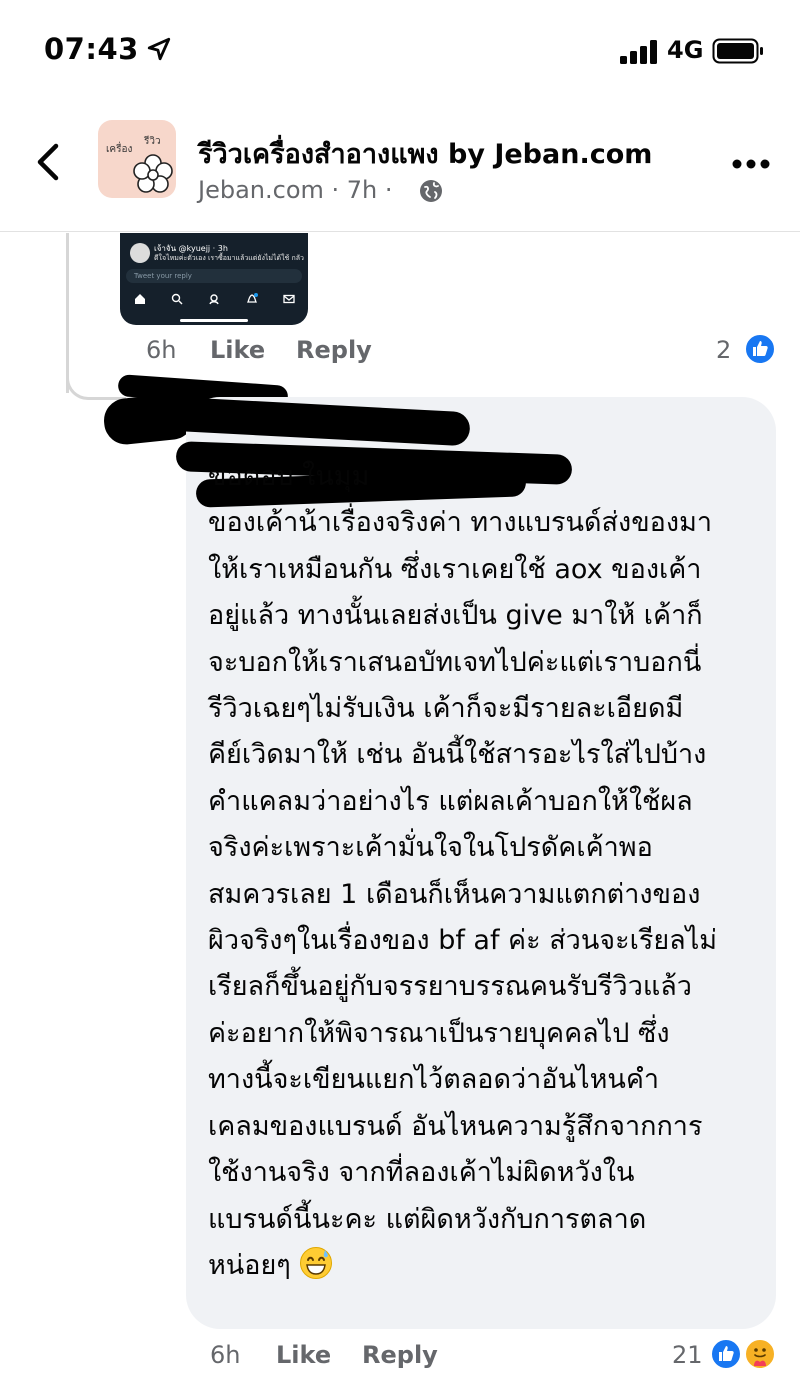  Describe the element at coordinates (295, 190) in the screenshot. I see `post-meta: Jeban.com · 7h ·` at that location.